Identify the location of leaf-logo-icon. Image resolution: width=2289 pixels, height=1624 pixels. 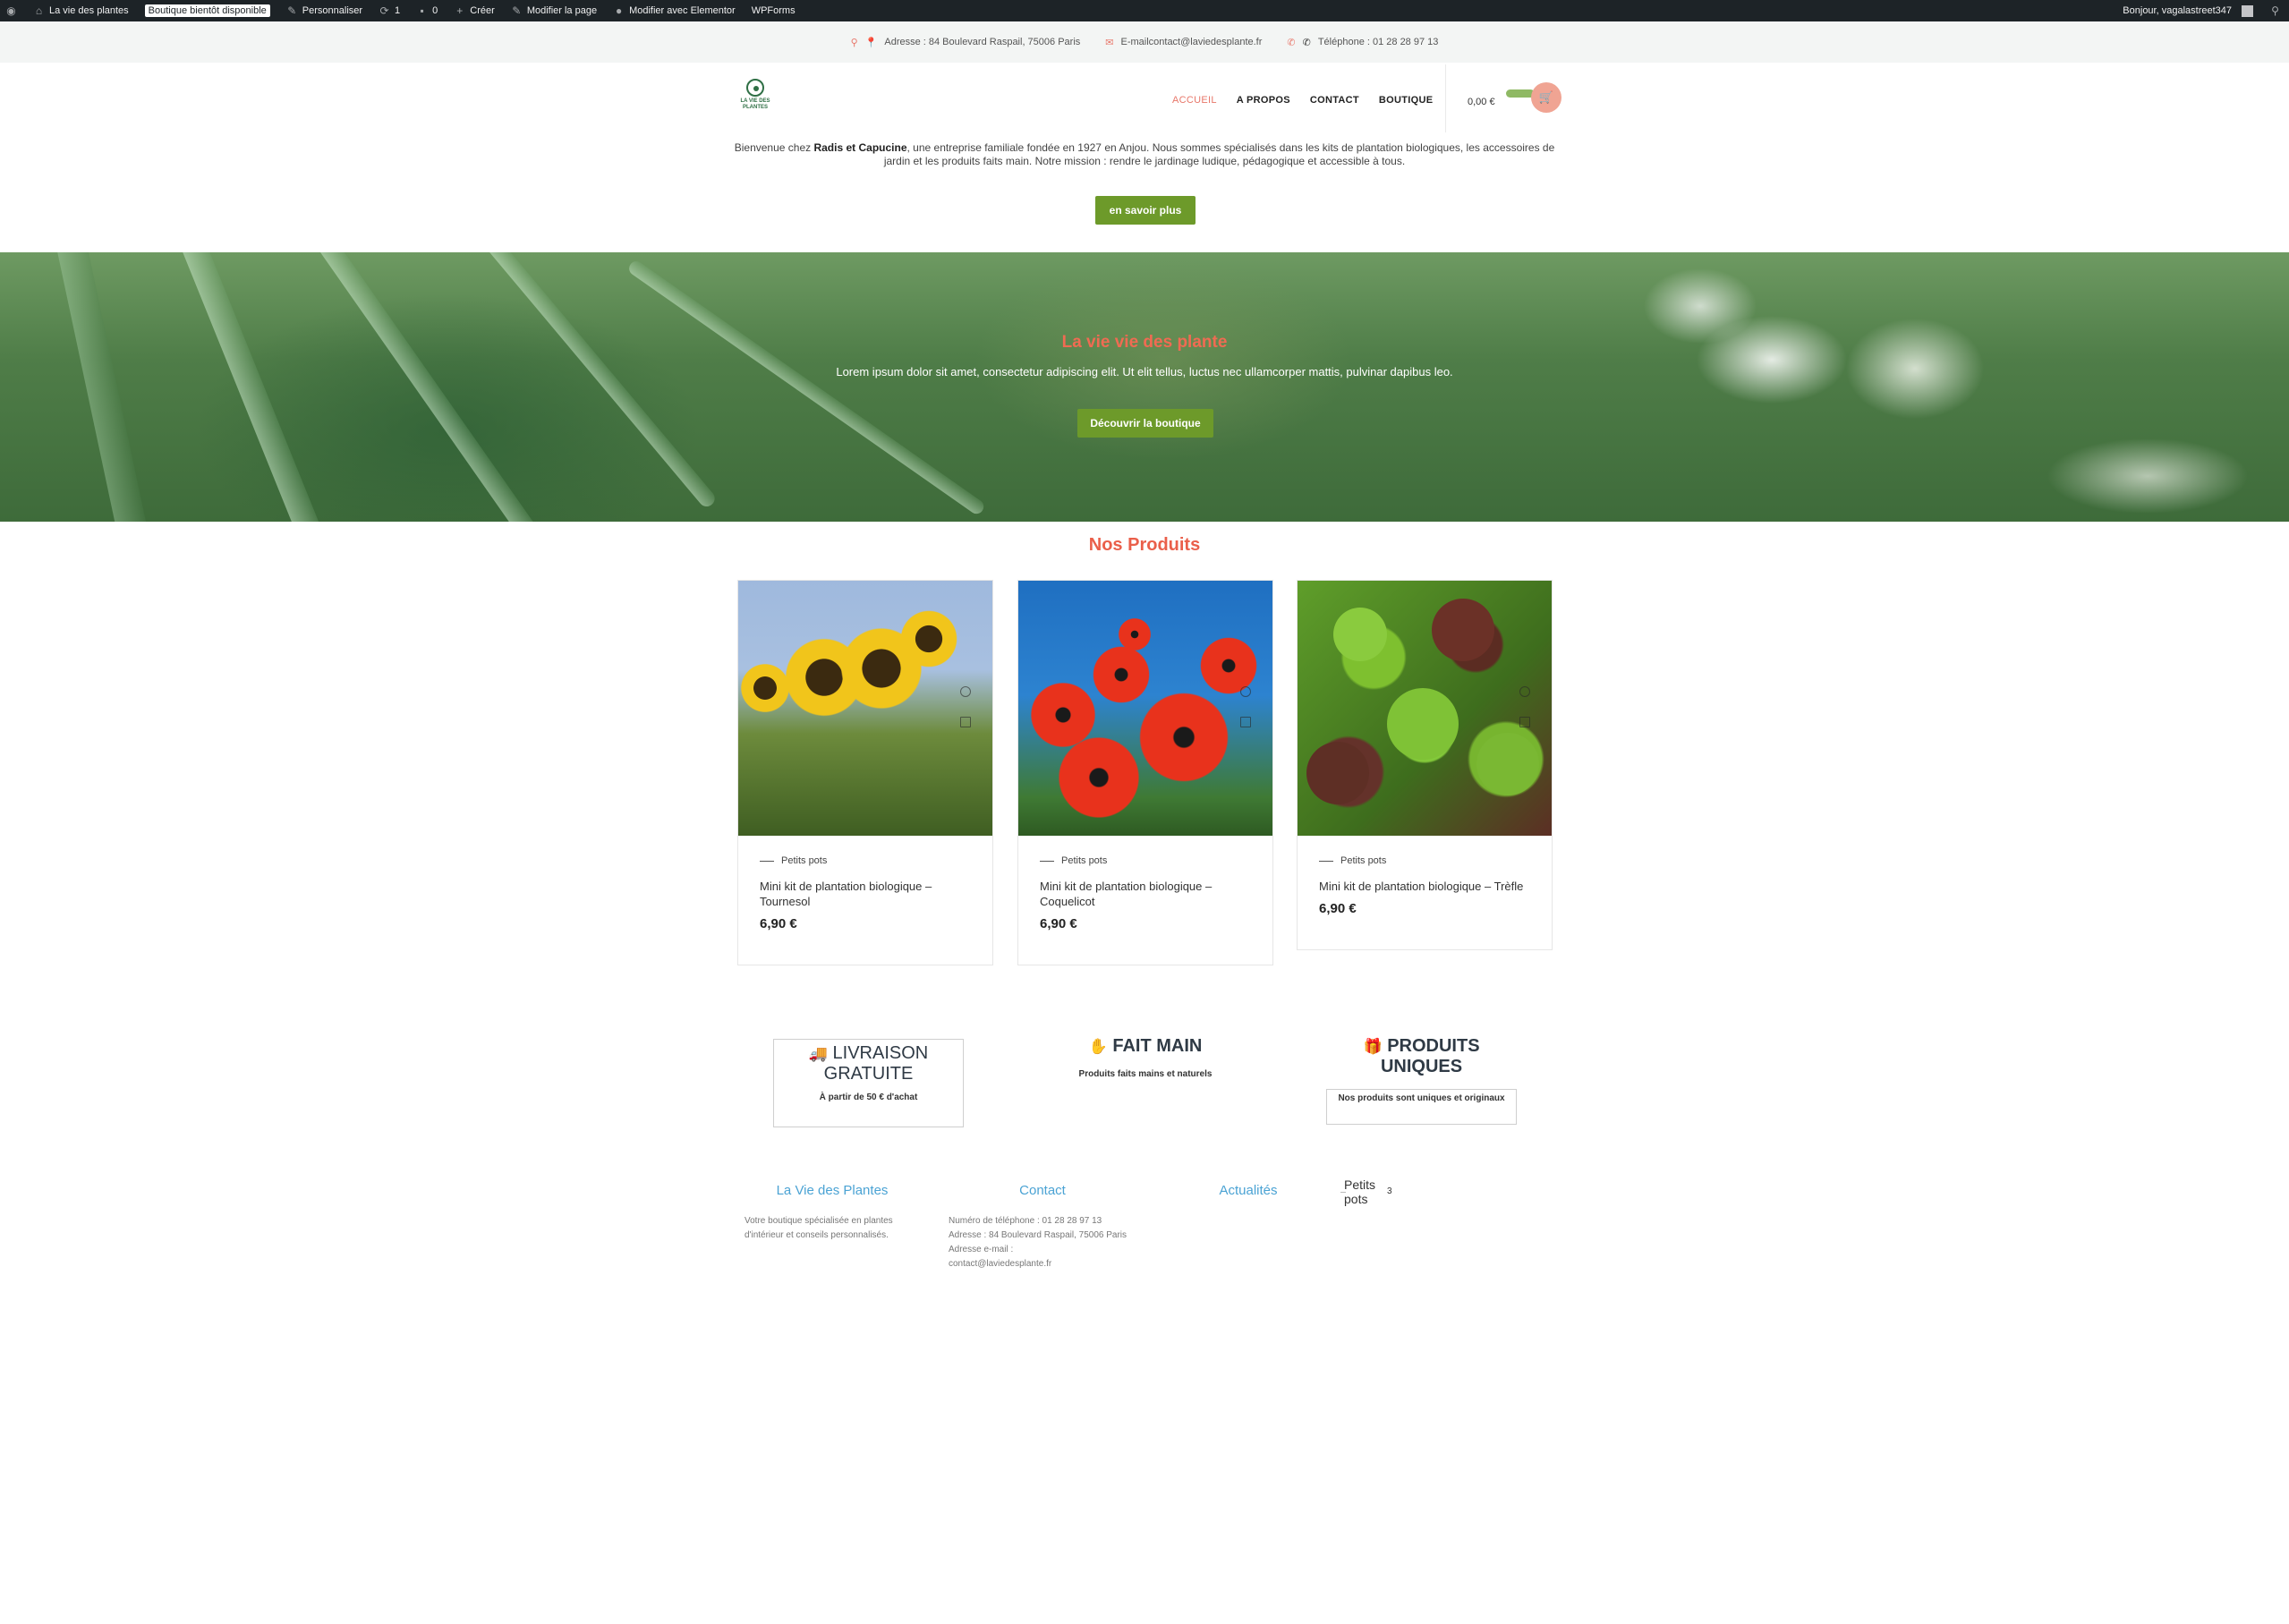
(755, 88).